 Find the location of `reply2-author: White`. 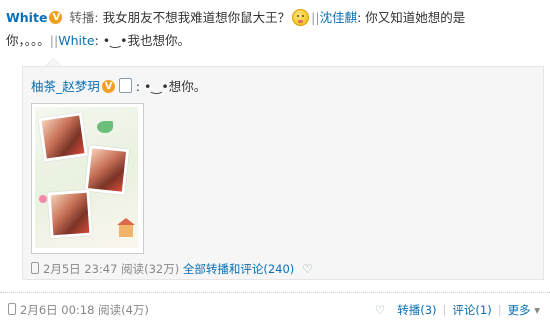

reply2-author: White is located at coordinates (76, 40).